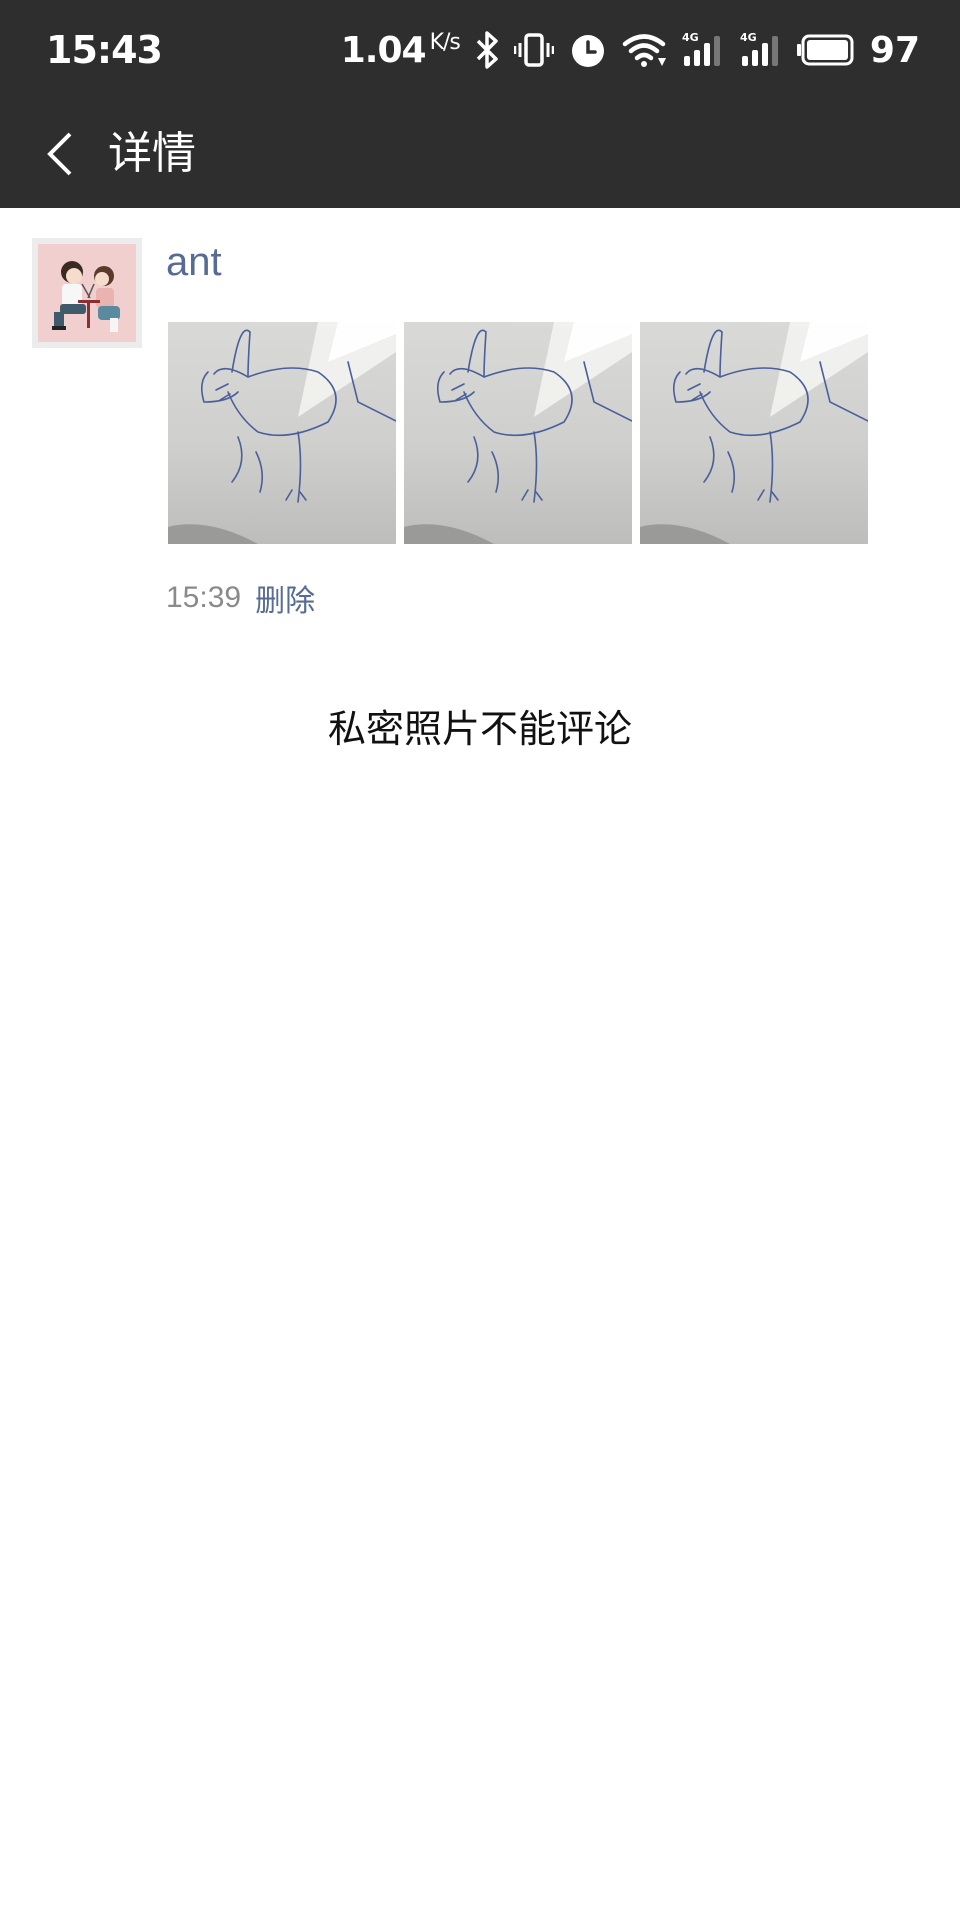 This screenshot has width=960, height=1920. I want to click on avatar-image, so click(87, 293).